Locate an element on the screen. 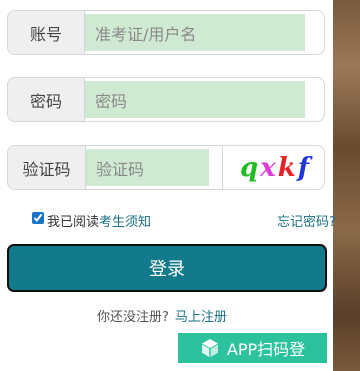 This screenshot has height=371, width=360. captcha-field: 验证码 验证码 q x k f is located at coordinates (166, 167).